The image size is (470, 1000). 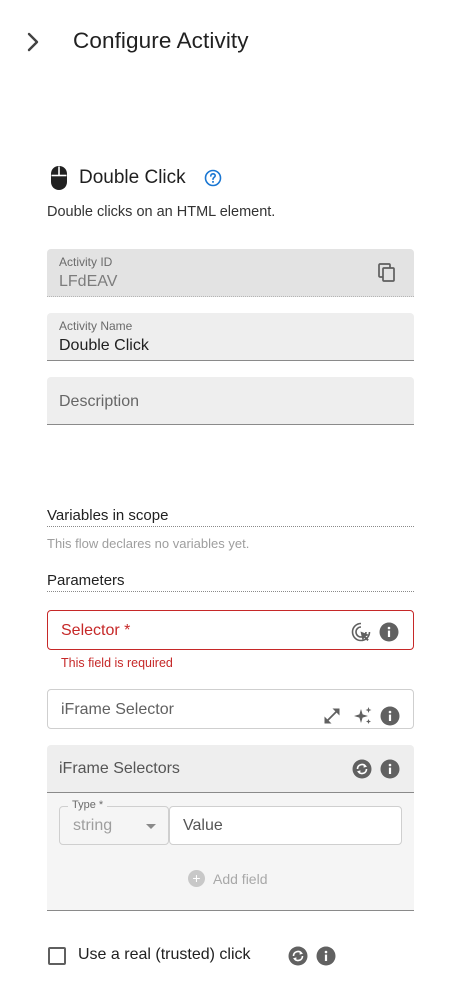 What do you see at coordinates (57, 956) in the screenshot?
I see `trusted-click-checkbox` at bounding box center [57, 956].